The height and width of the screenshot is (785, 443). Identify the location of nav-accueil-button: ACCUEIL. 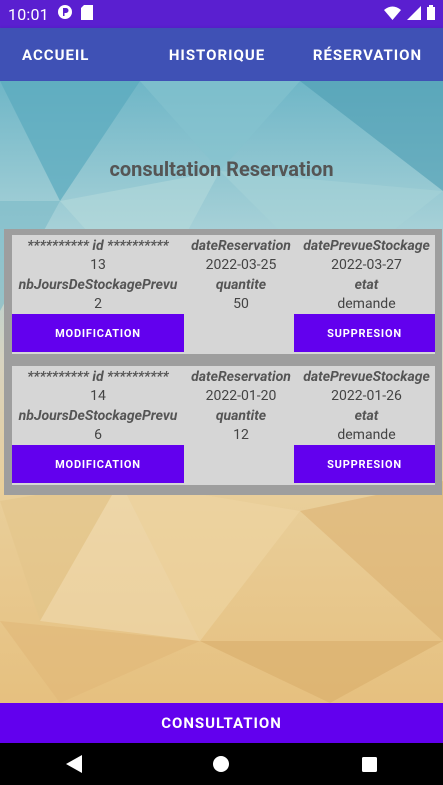
(71, 54).